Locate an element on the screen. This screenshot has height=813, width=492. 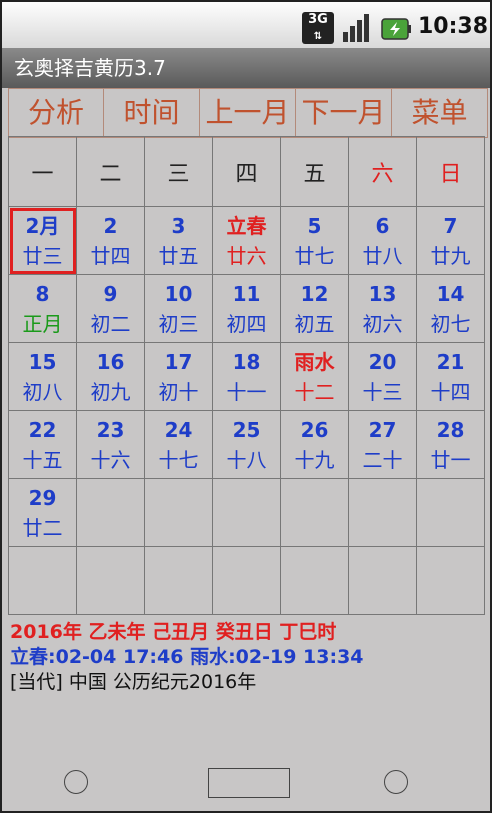
lunar-date: 十二 is located at coordinates (314, 391).